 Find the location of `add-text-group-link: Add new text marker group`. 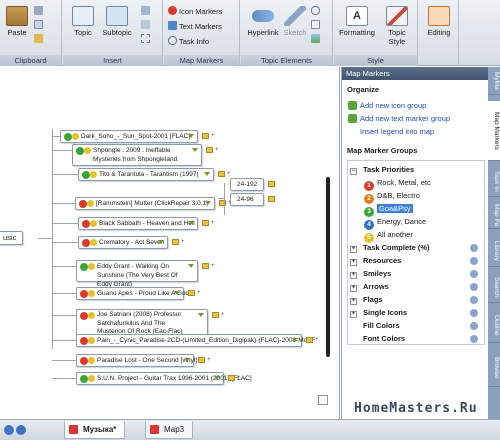

add-text-group-link: Add new text marker group is located at coordinates (405, 118).